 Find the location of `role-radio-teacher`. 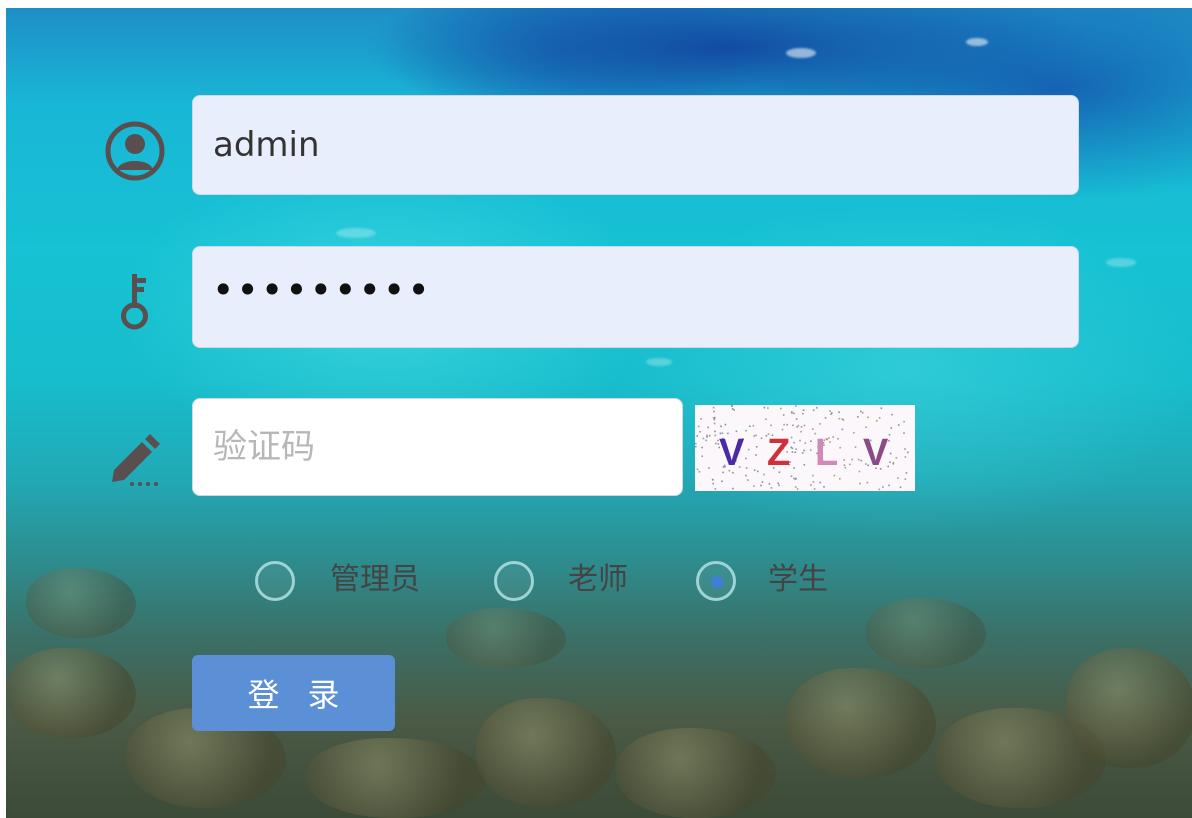

role-radio-teacher is located at coordinates (514, 581).